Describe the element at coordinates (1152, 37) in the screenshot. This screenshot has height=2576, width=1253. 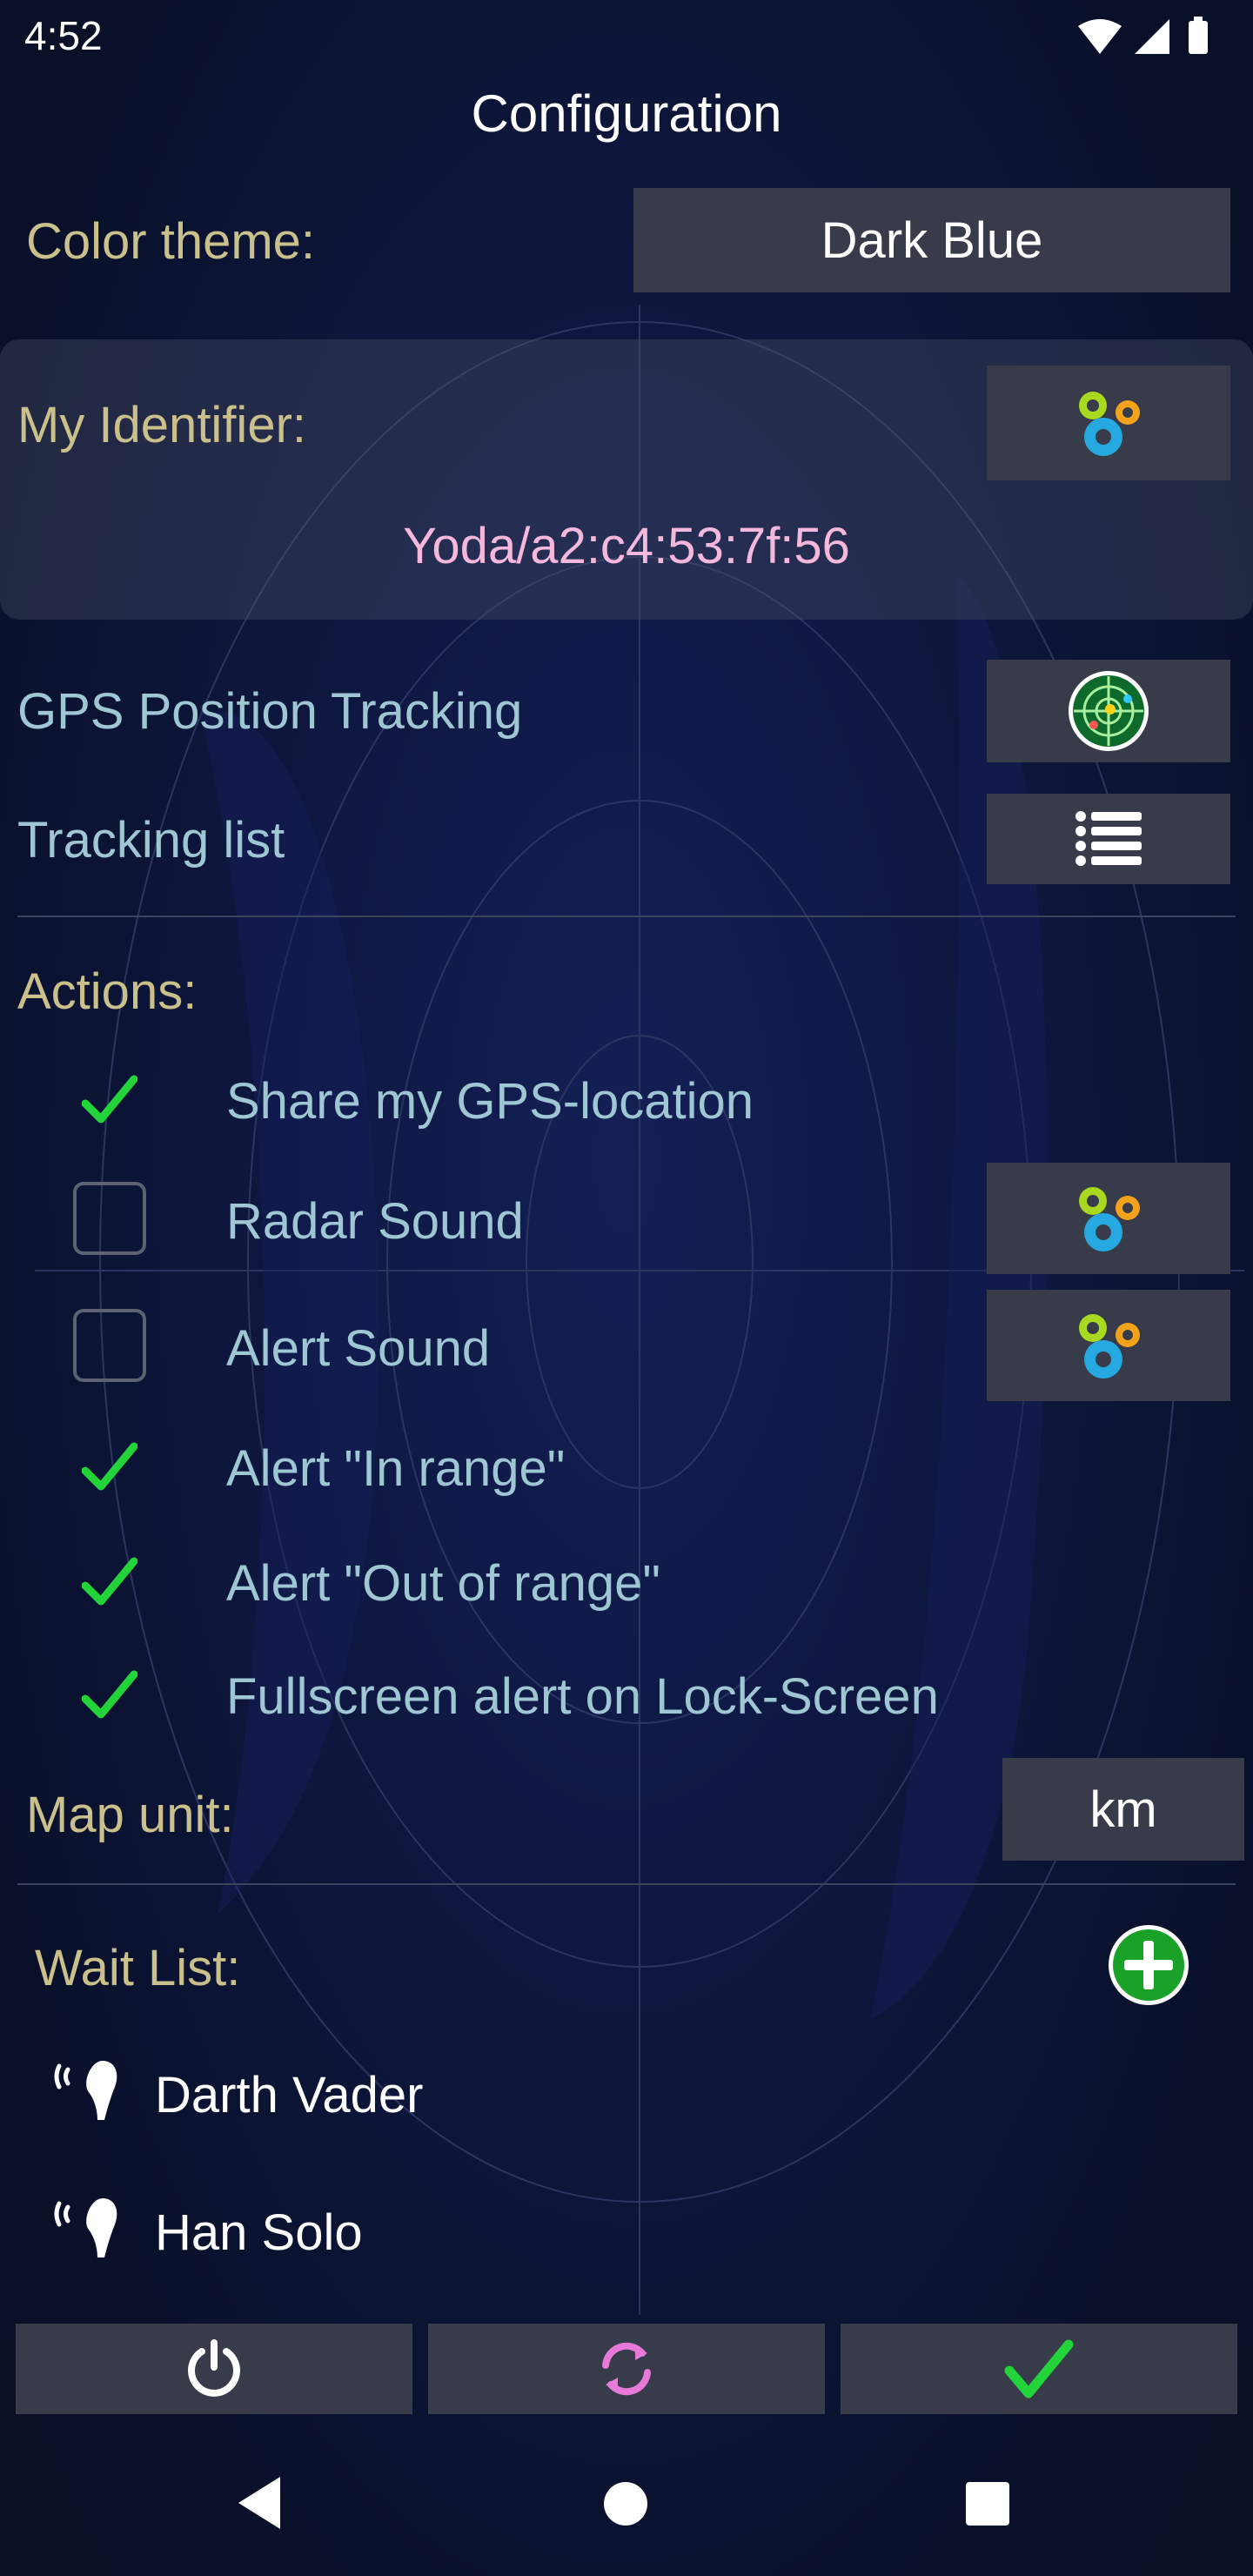
I see `cell-signal-icon` at that location.